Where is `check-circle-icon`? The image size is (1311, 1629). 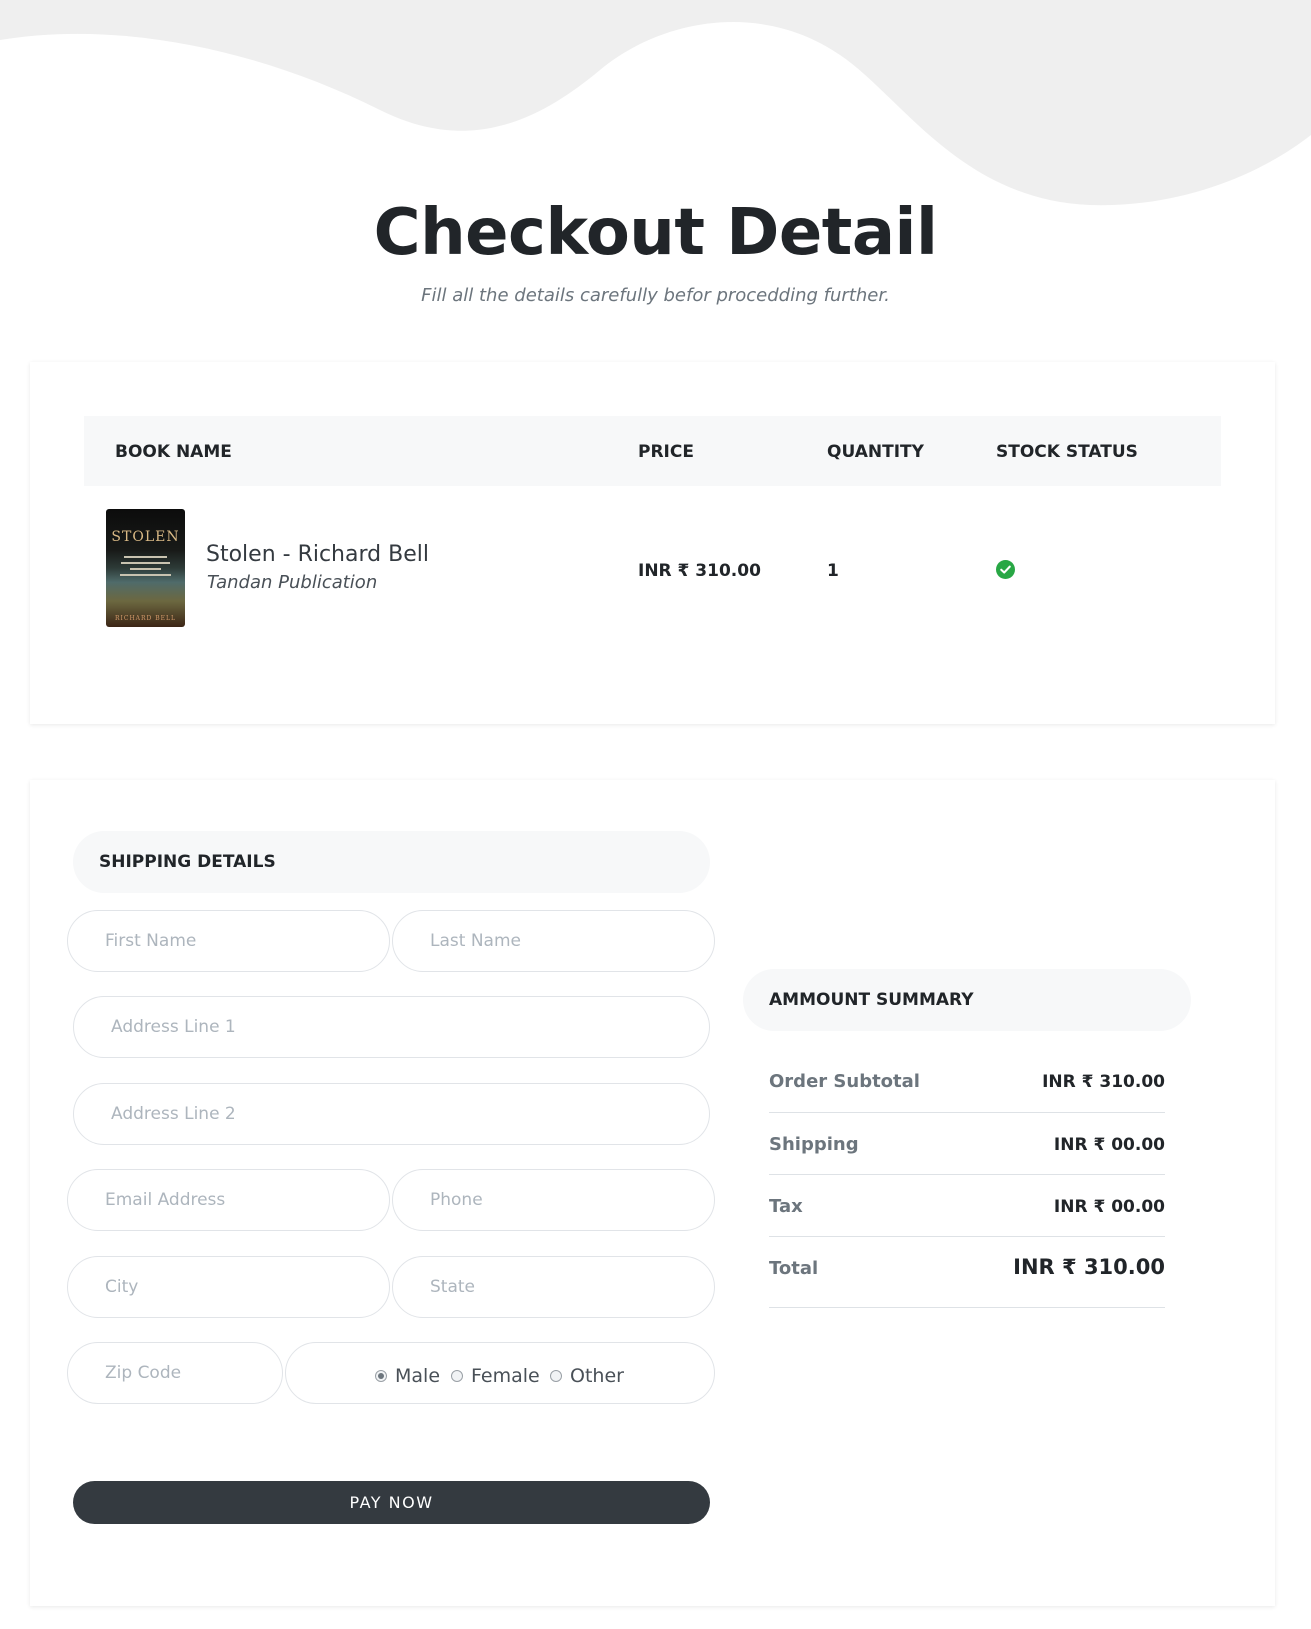
check-circle-icon is located at coordinates (1005, 569).